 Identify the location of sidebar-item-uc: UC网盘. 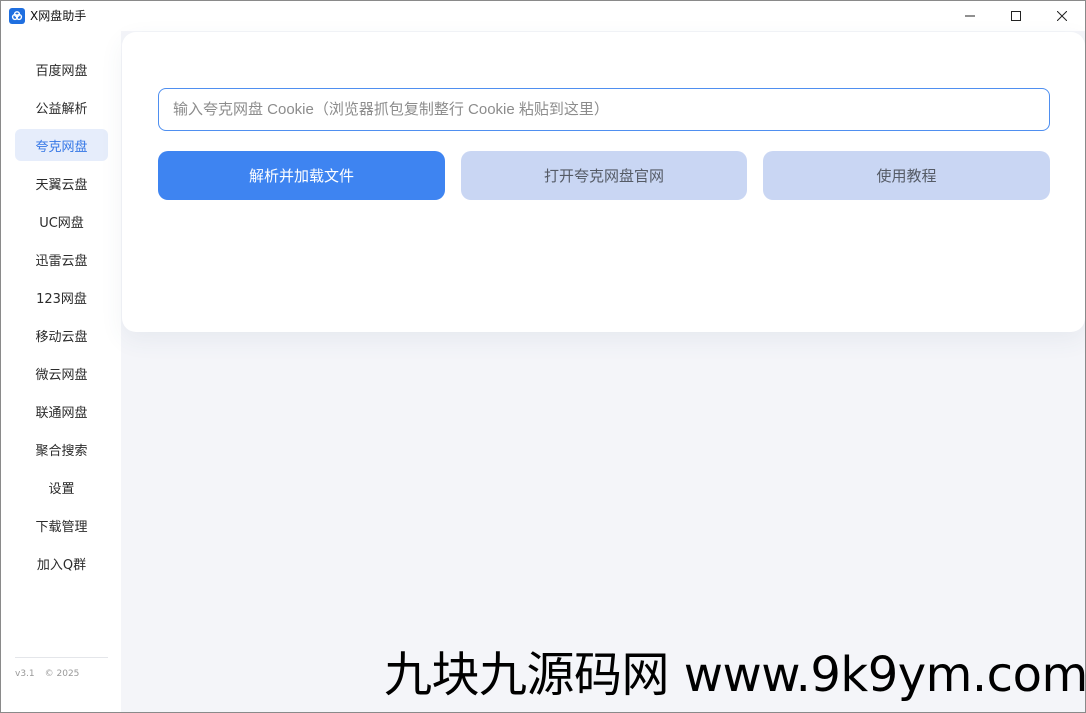
(61, 221).